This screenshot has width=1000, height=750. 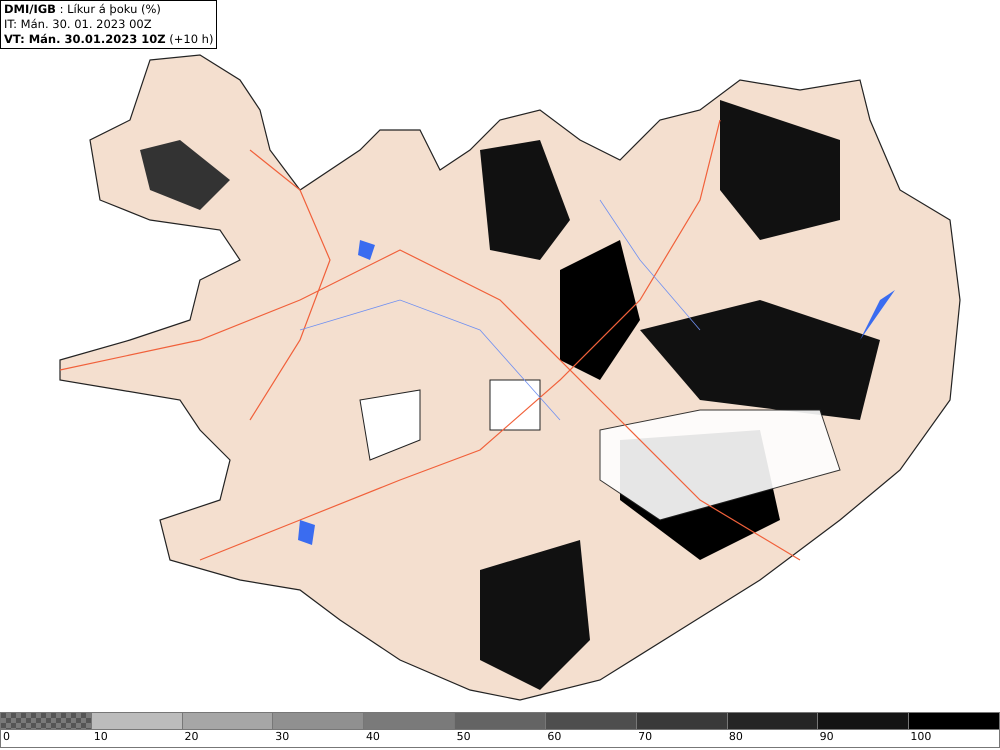 I want to click on legend-tick-label: 0, so click(x=6, y=737).